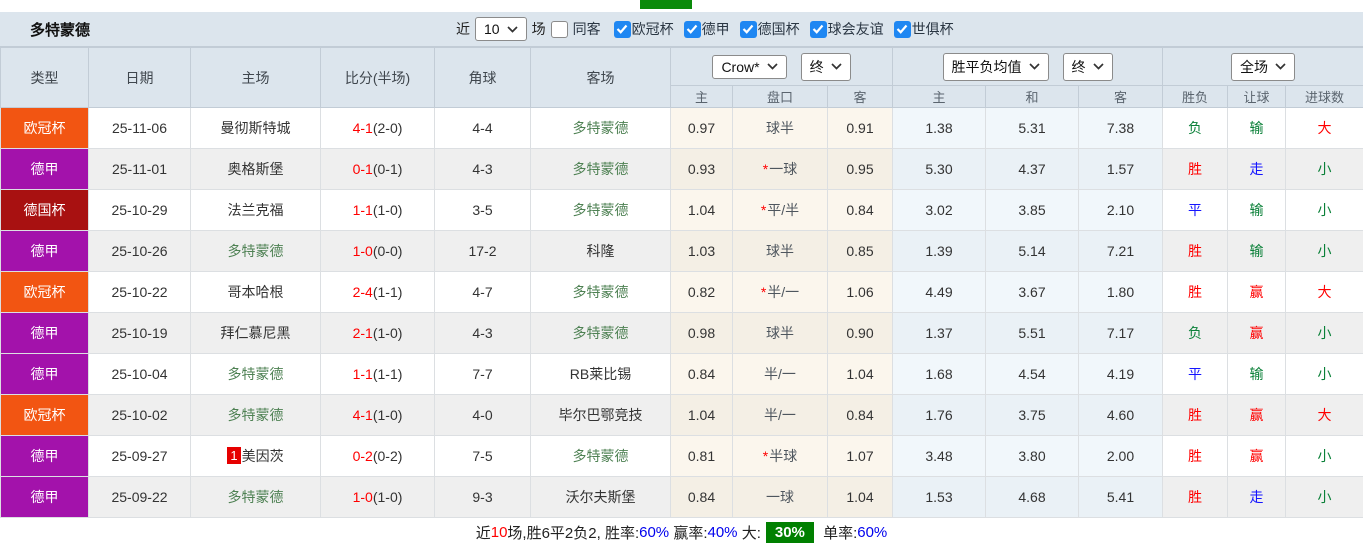 The height and width of the screenshot is (547, 1363). I want to click on odds-draw: 5.14, so click(1032, 251).